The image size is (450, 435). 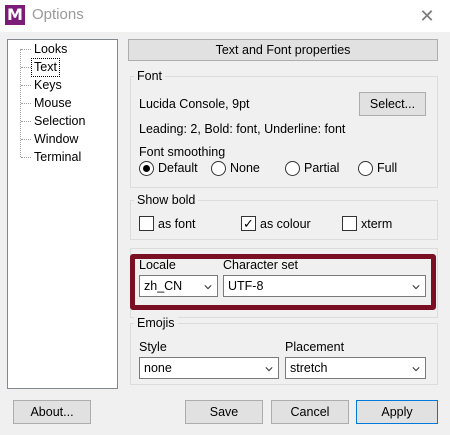 What do you see at coordinates (48, 85) in the screenshot?
I see `tree-item-keys: Keys` at bounding box center [48, 85].